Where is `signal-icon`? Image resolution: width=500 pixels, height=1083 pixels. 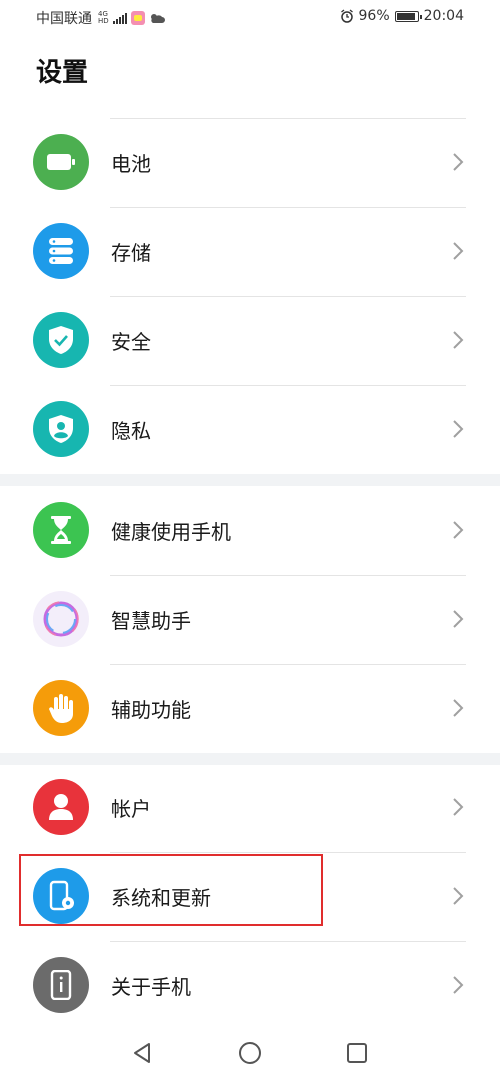 signal-icon is located at coordinates (119, 18).